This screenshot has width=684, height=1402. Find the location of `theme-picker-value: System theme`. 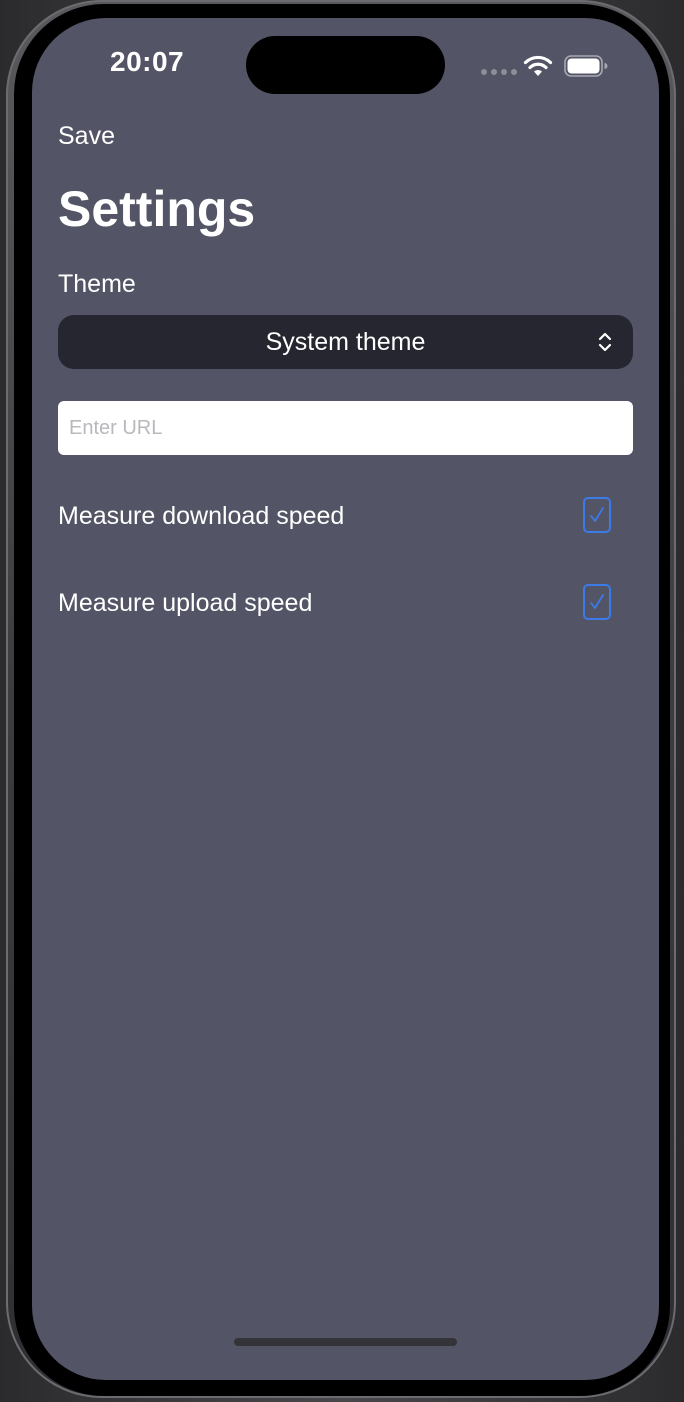

theme-picker-value: System theme is located at coordinates (345, 341).